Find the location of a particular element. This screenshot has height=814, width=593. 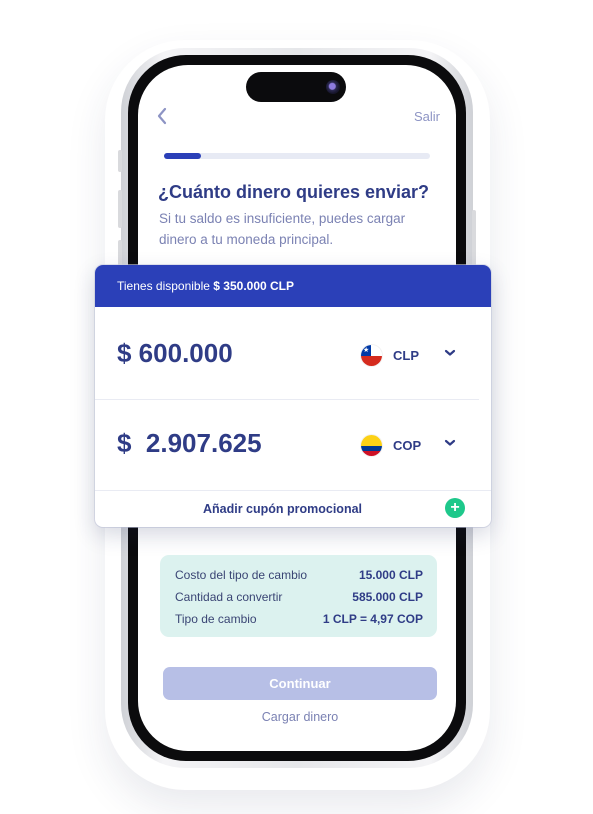

camera-icon is located at coordinates (333, 87).